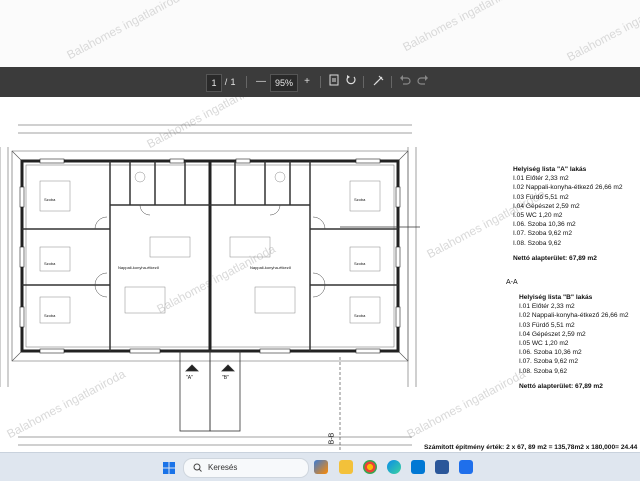 The width and height of the screenshot is (640, 484). What do you see at coordinates (466, 467) in the screenshot?
I see `outlook-icon` at bounding box center [466, 467].